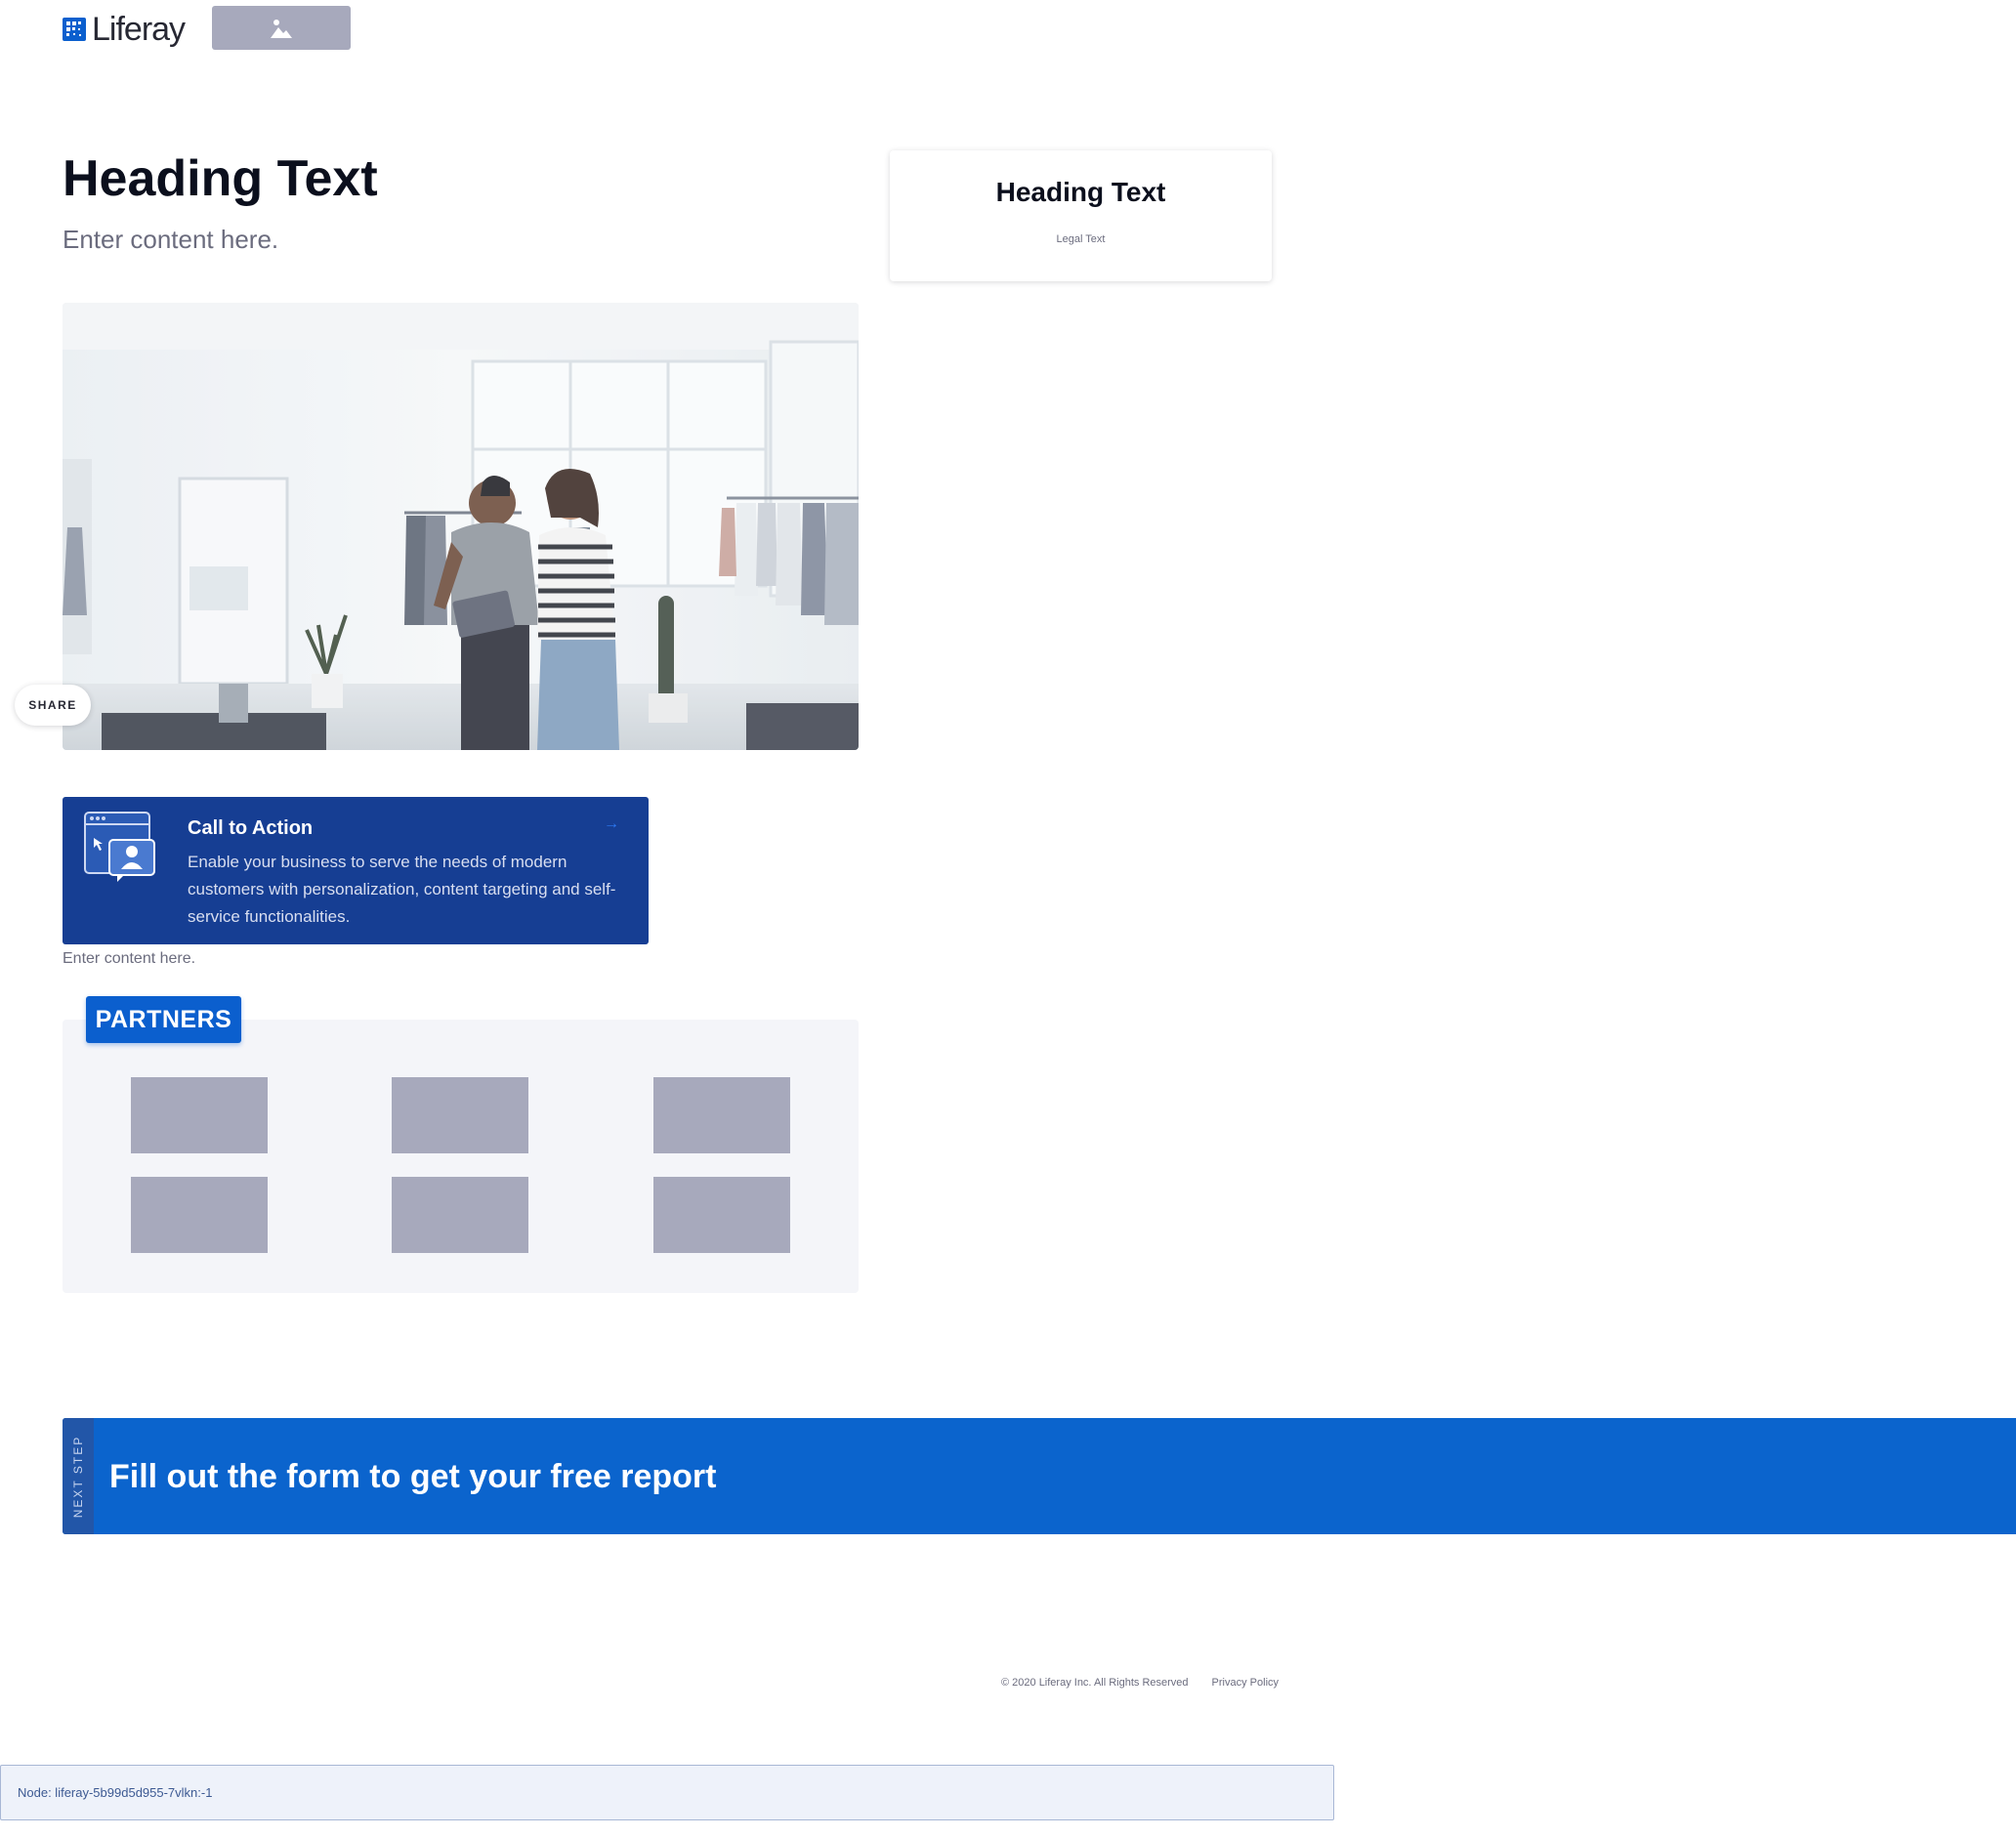 Image resolution: width=2016 pixels, height=1837 pixels. I want to click on body-text: Enter content here., so click(129, 958).